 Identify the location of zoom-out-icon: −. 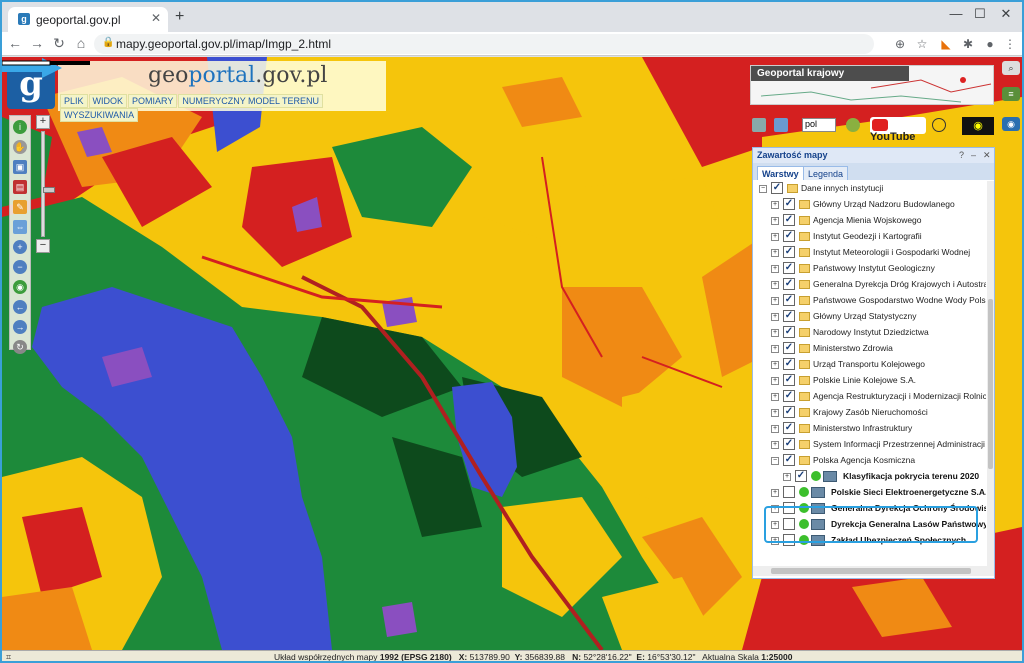
(20, 267).